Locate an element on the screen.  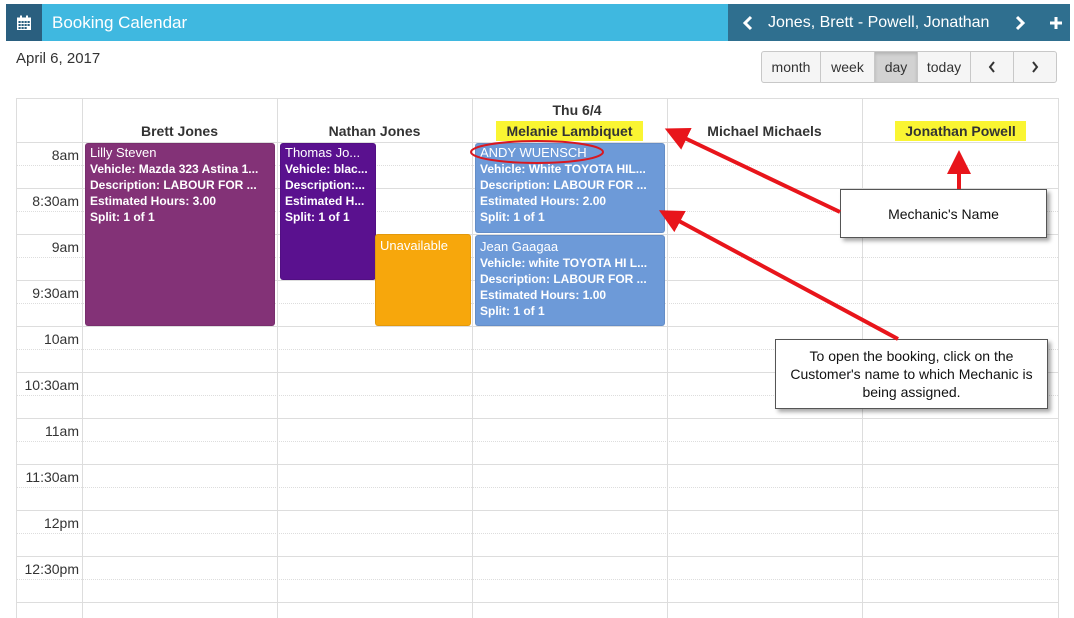
event-hours: Estimated Hours: 2.00 is located at coordinates (543, 201).